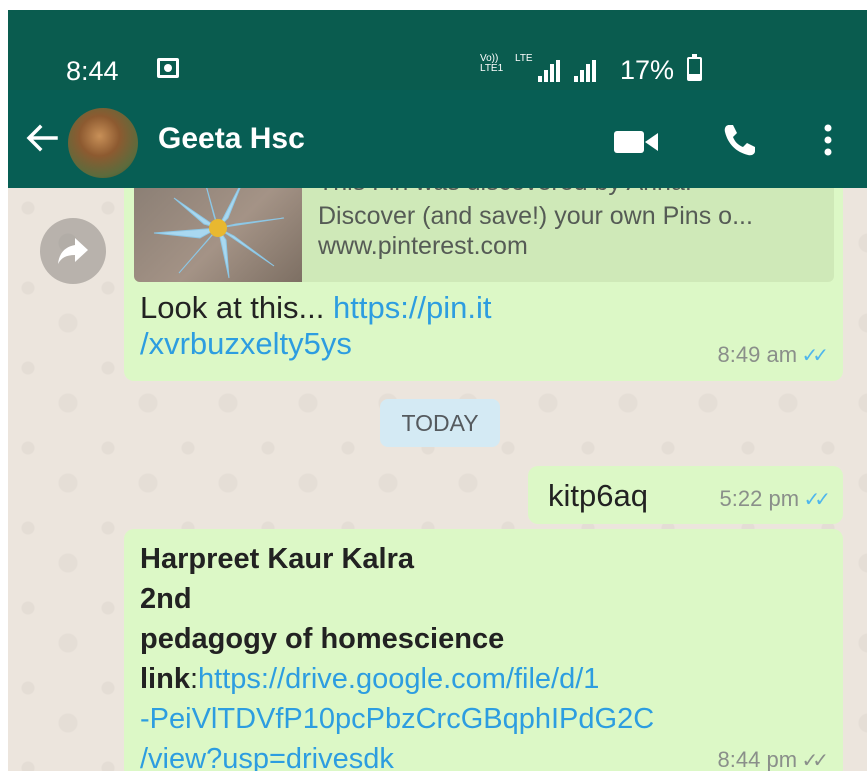  What do you see at coordinates (524, 58) in the screenshot?
I see `lte-label: LTE` at bounding box center [524, 58].